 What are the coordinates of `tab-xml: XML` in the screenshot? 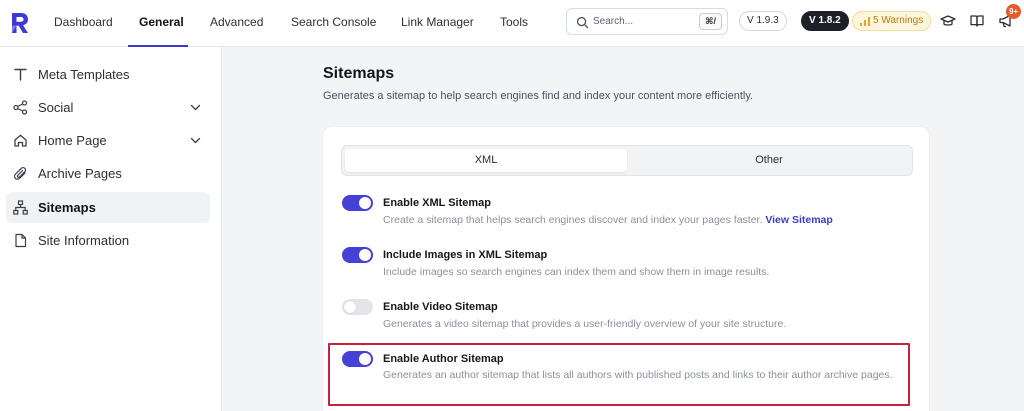 It's located at (486, 160).